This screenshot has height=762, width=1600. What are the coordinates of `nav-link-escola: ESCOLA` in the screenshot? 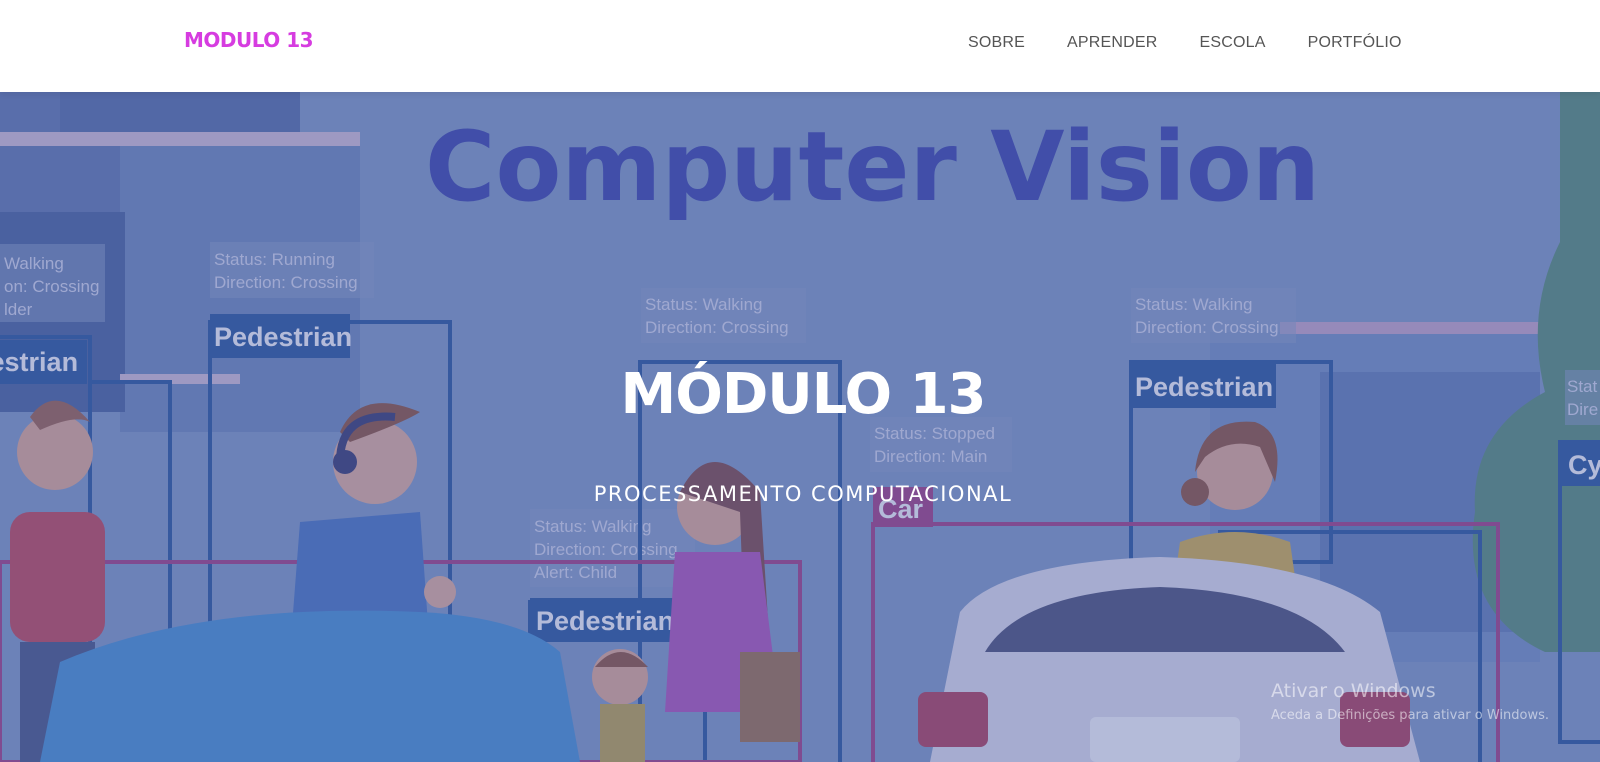 It's located at (1233, 43).